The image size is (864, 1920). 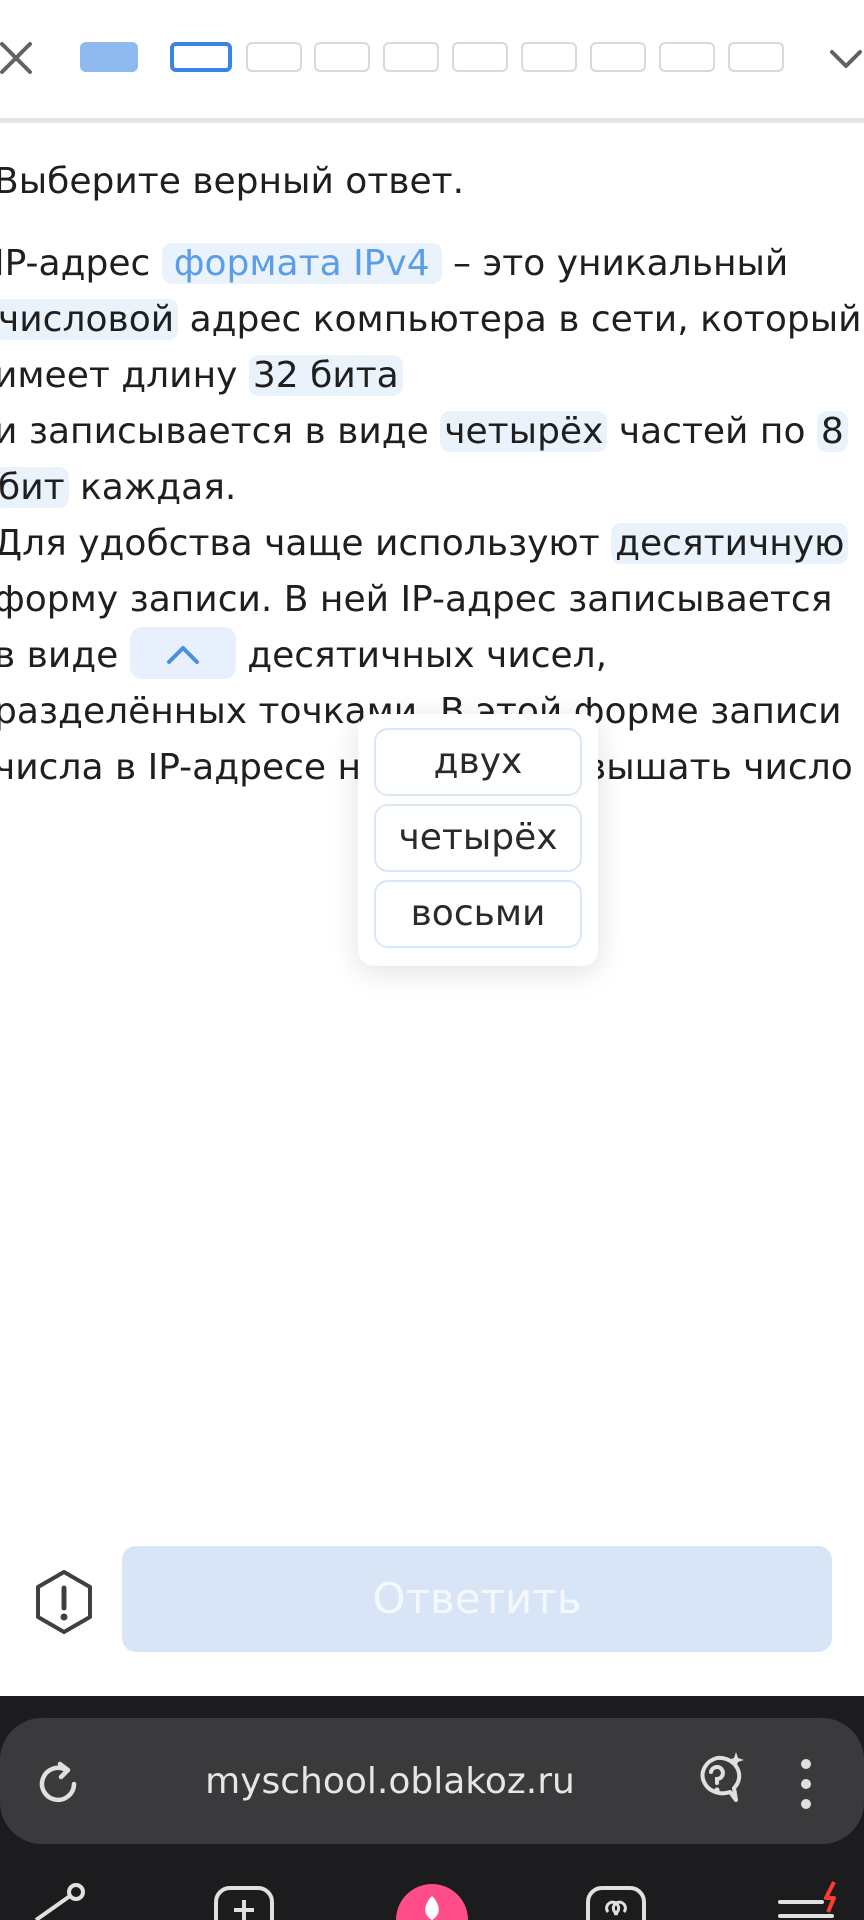 What do you see at coordinates (81, 263) in the screenshot?
I see `question-text: IP-адрес` at bounding box center [81, 263].